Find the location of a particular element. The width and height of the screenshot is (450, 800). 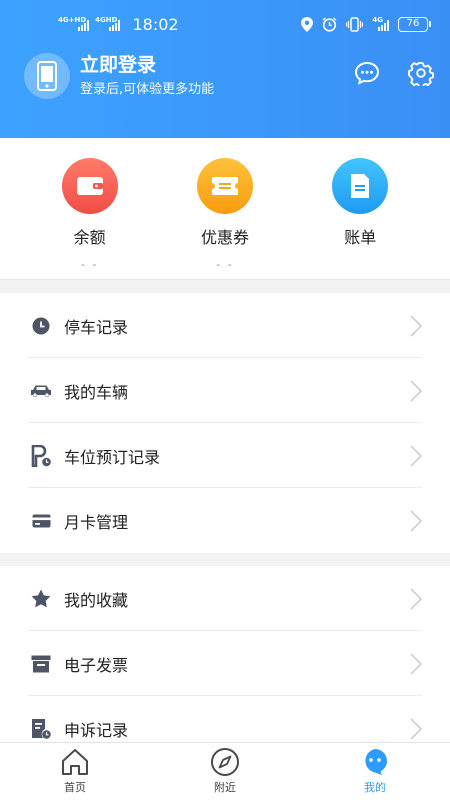

signal-1: 4G+HD is located at coordinates (74, 24).